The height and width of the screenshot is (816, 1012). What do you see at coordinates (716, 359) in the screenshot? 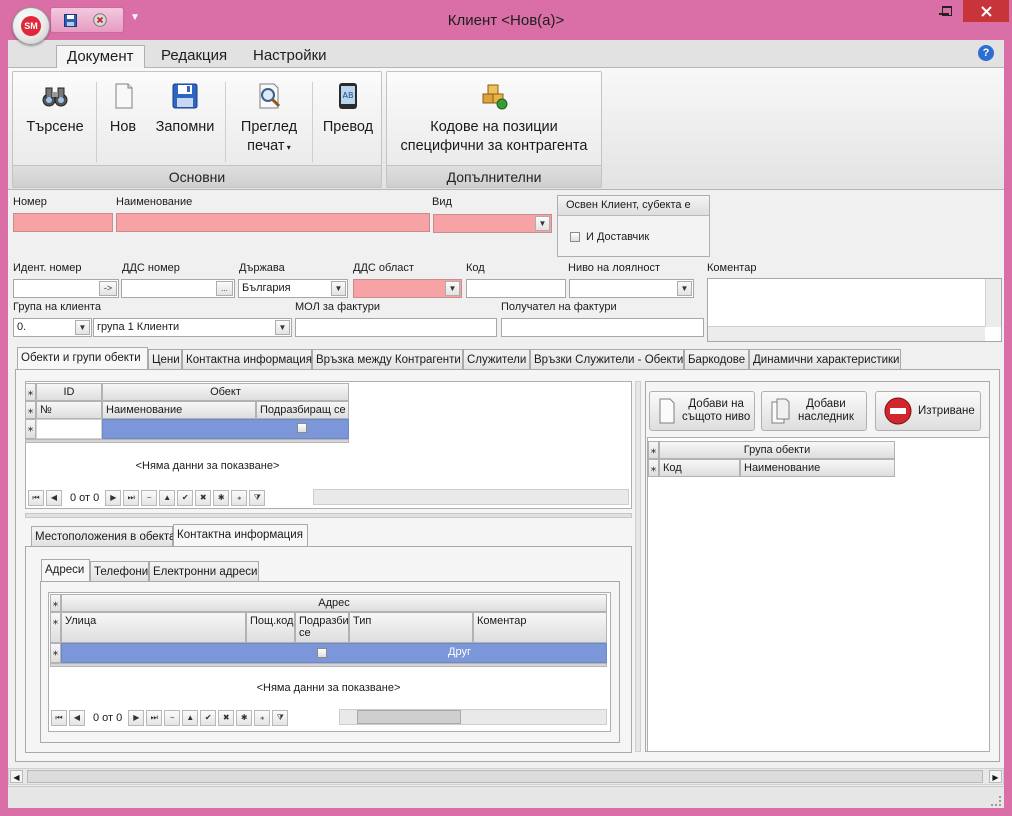
I see `tab-barcodes: Баркодове` at bounding box center [716, 359].